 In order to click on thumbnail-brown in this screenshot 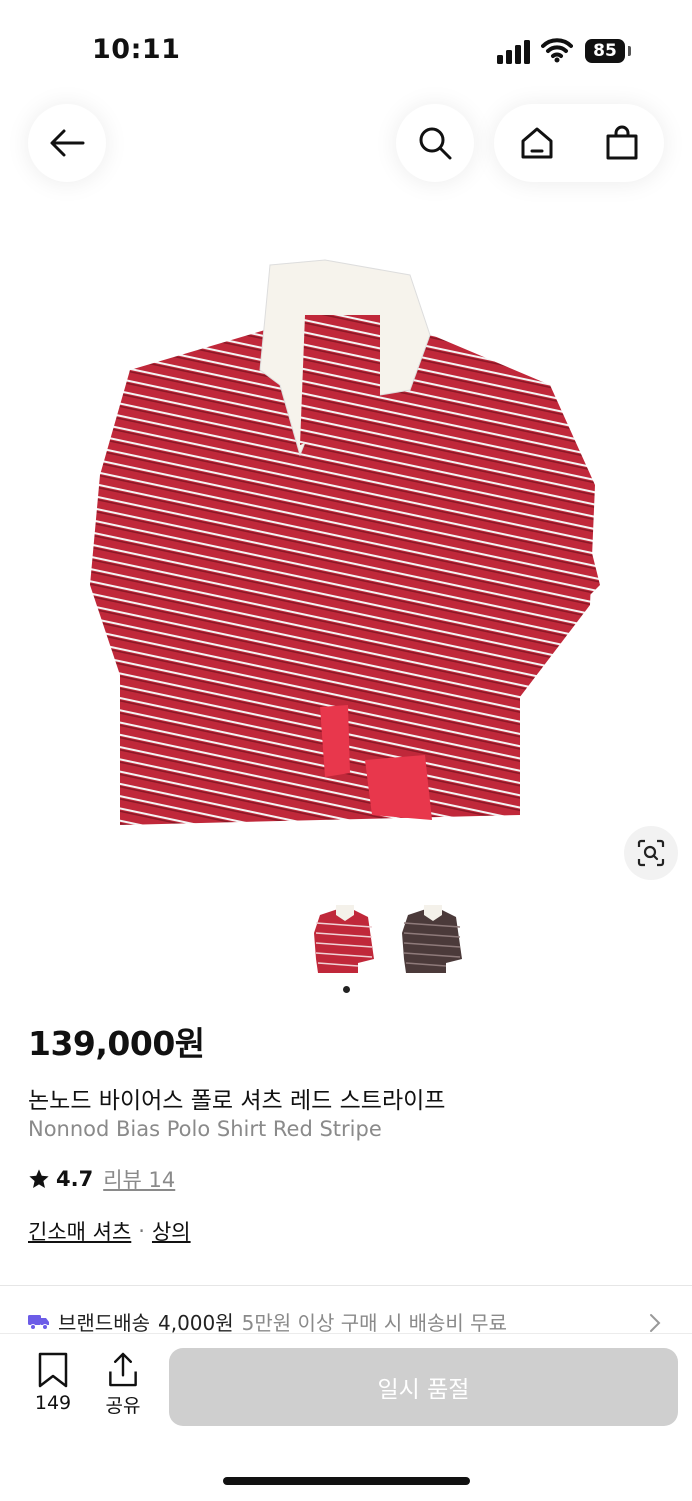, I will do `click(432, 940)`.